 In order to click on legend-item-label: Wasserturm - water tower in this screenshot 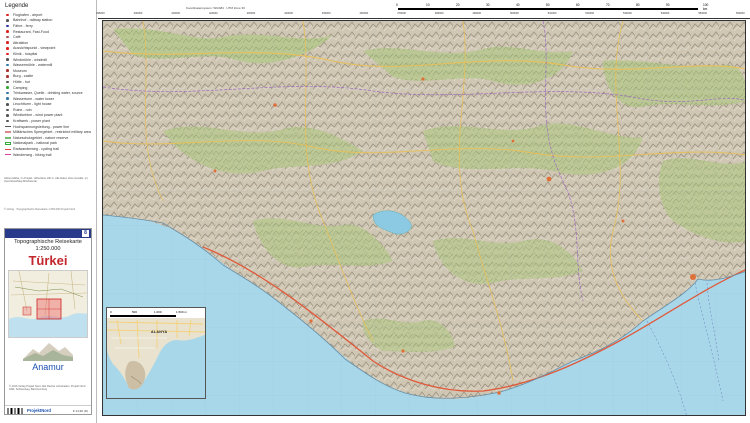, I will do `click(34, 98)`.